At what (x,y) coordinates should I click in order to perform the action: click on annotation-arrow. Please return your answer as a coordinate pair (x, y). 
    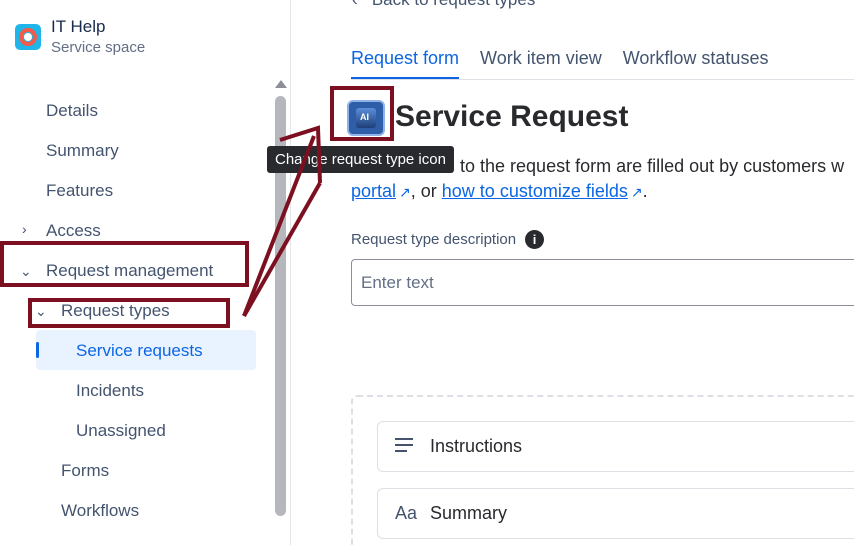
    Looking at the image, I should click on (282, 221).